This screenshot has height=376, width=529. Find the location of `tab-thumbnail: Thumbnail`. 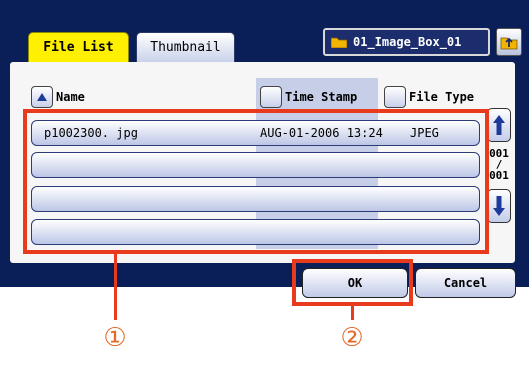

tab-thumbnail: Thumbnail is located at coordinates (185, 47).